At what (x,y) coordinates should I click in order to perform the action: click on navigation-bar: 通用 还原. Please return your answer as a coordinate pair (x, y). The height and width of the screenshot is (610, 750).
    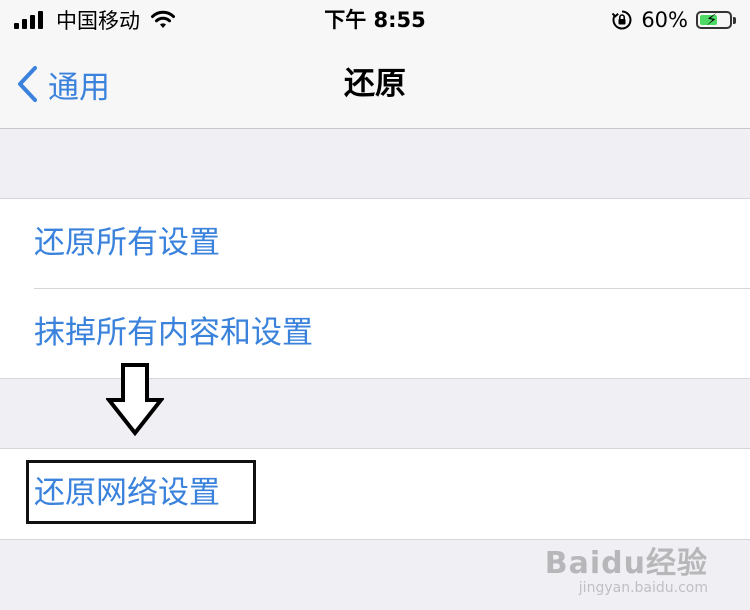
    Looking at the image, I should click on (375, 84).